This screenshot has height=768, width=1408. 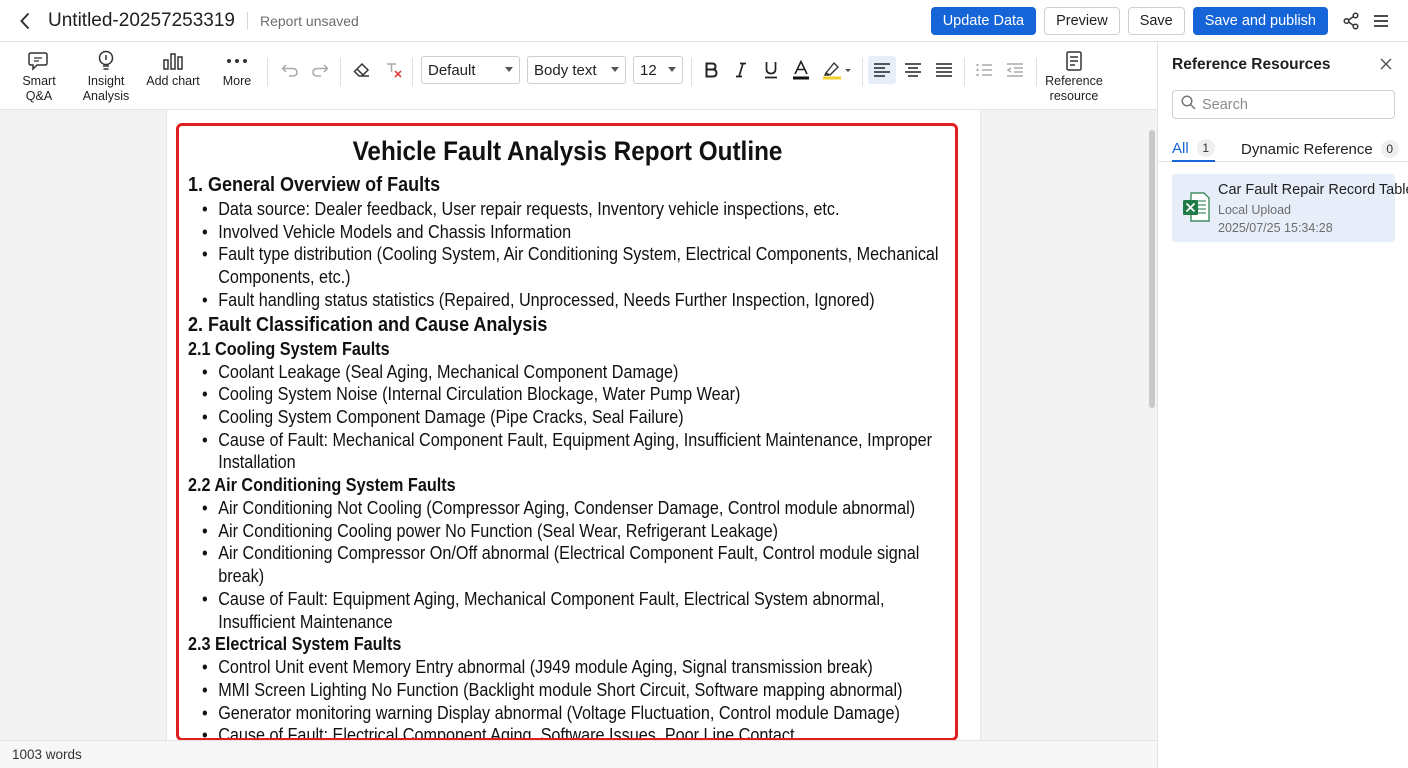 I want to click on smart-qa-label: Smart Q&A, so click(x=39, y=88).